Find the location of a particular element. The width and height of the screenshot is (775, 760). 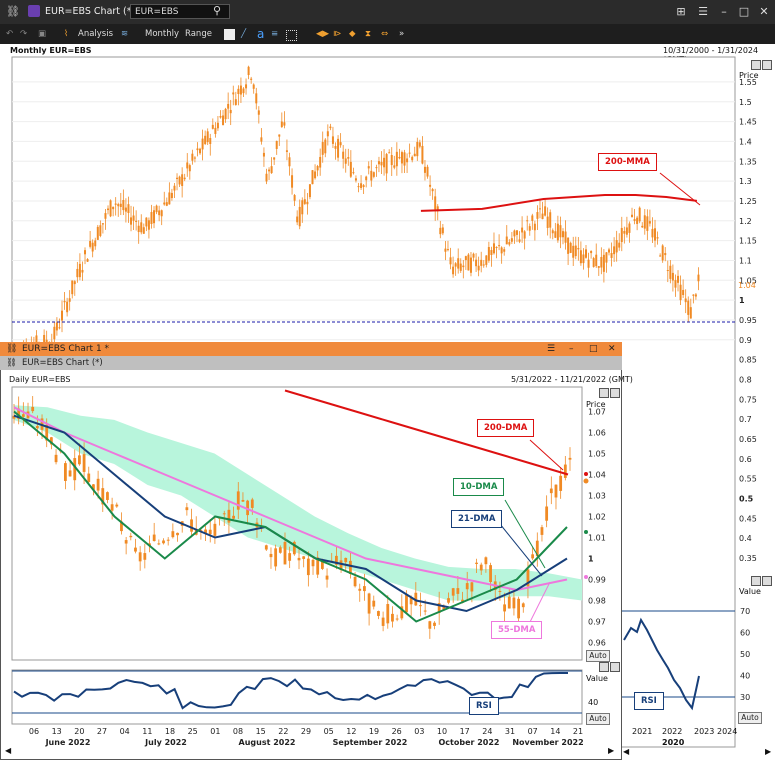

inner-menu-icon: ☰ is located at coordinates (551, 349).